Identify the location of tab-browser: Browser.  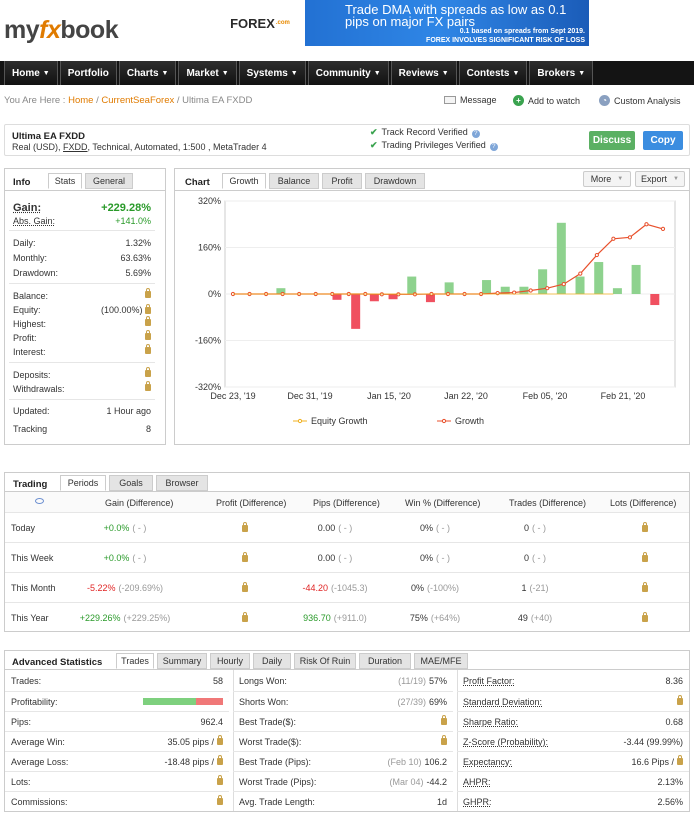
(182, 483).